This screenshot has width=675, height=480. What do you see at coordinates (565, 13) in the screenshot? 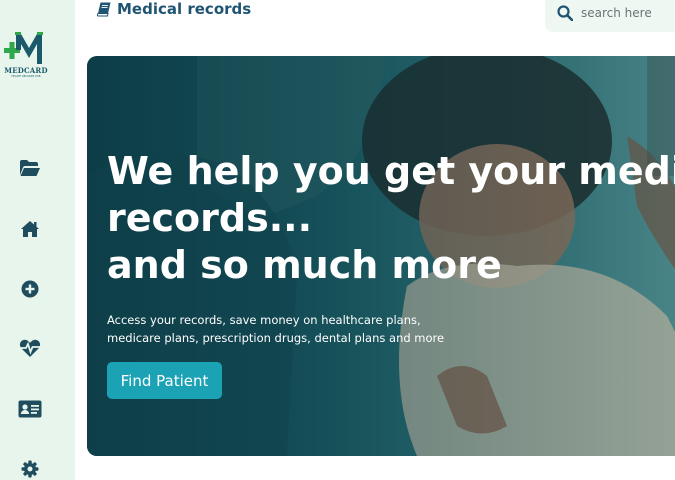
I see `search-icon` at bounding box center [565, 13].